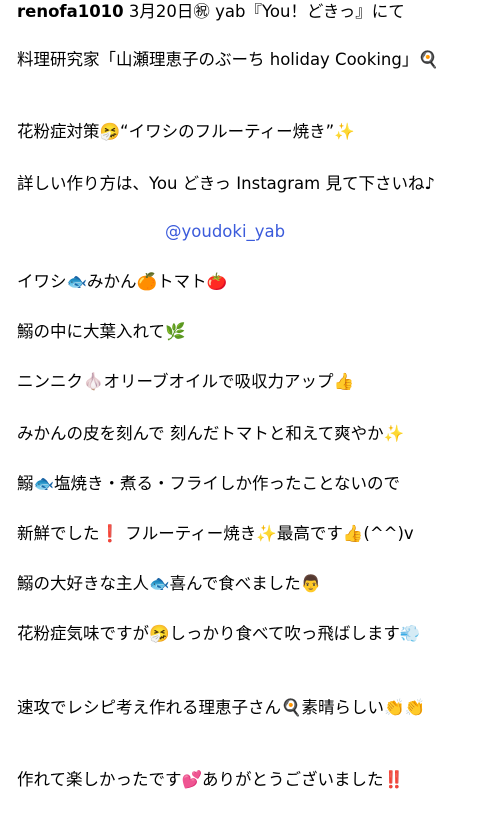 The width and height of the screenshot is (480, 816). I want to click on caption-header: renofa1010 3月20日㊗ yab『You！どきっ』にて, so click(211, 12).